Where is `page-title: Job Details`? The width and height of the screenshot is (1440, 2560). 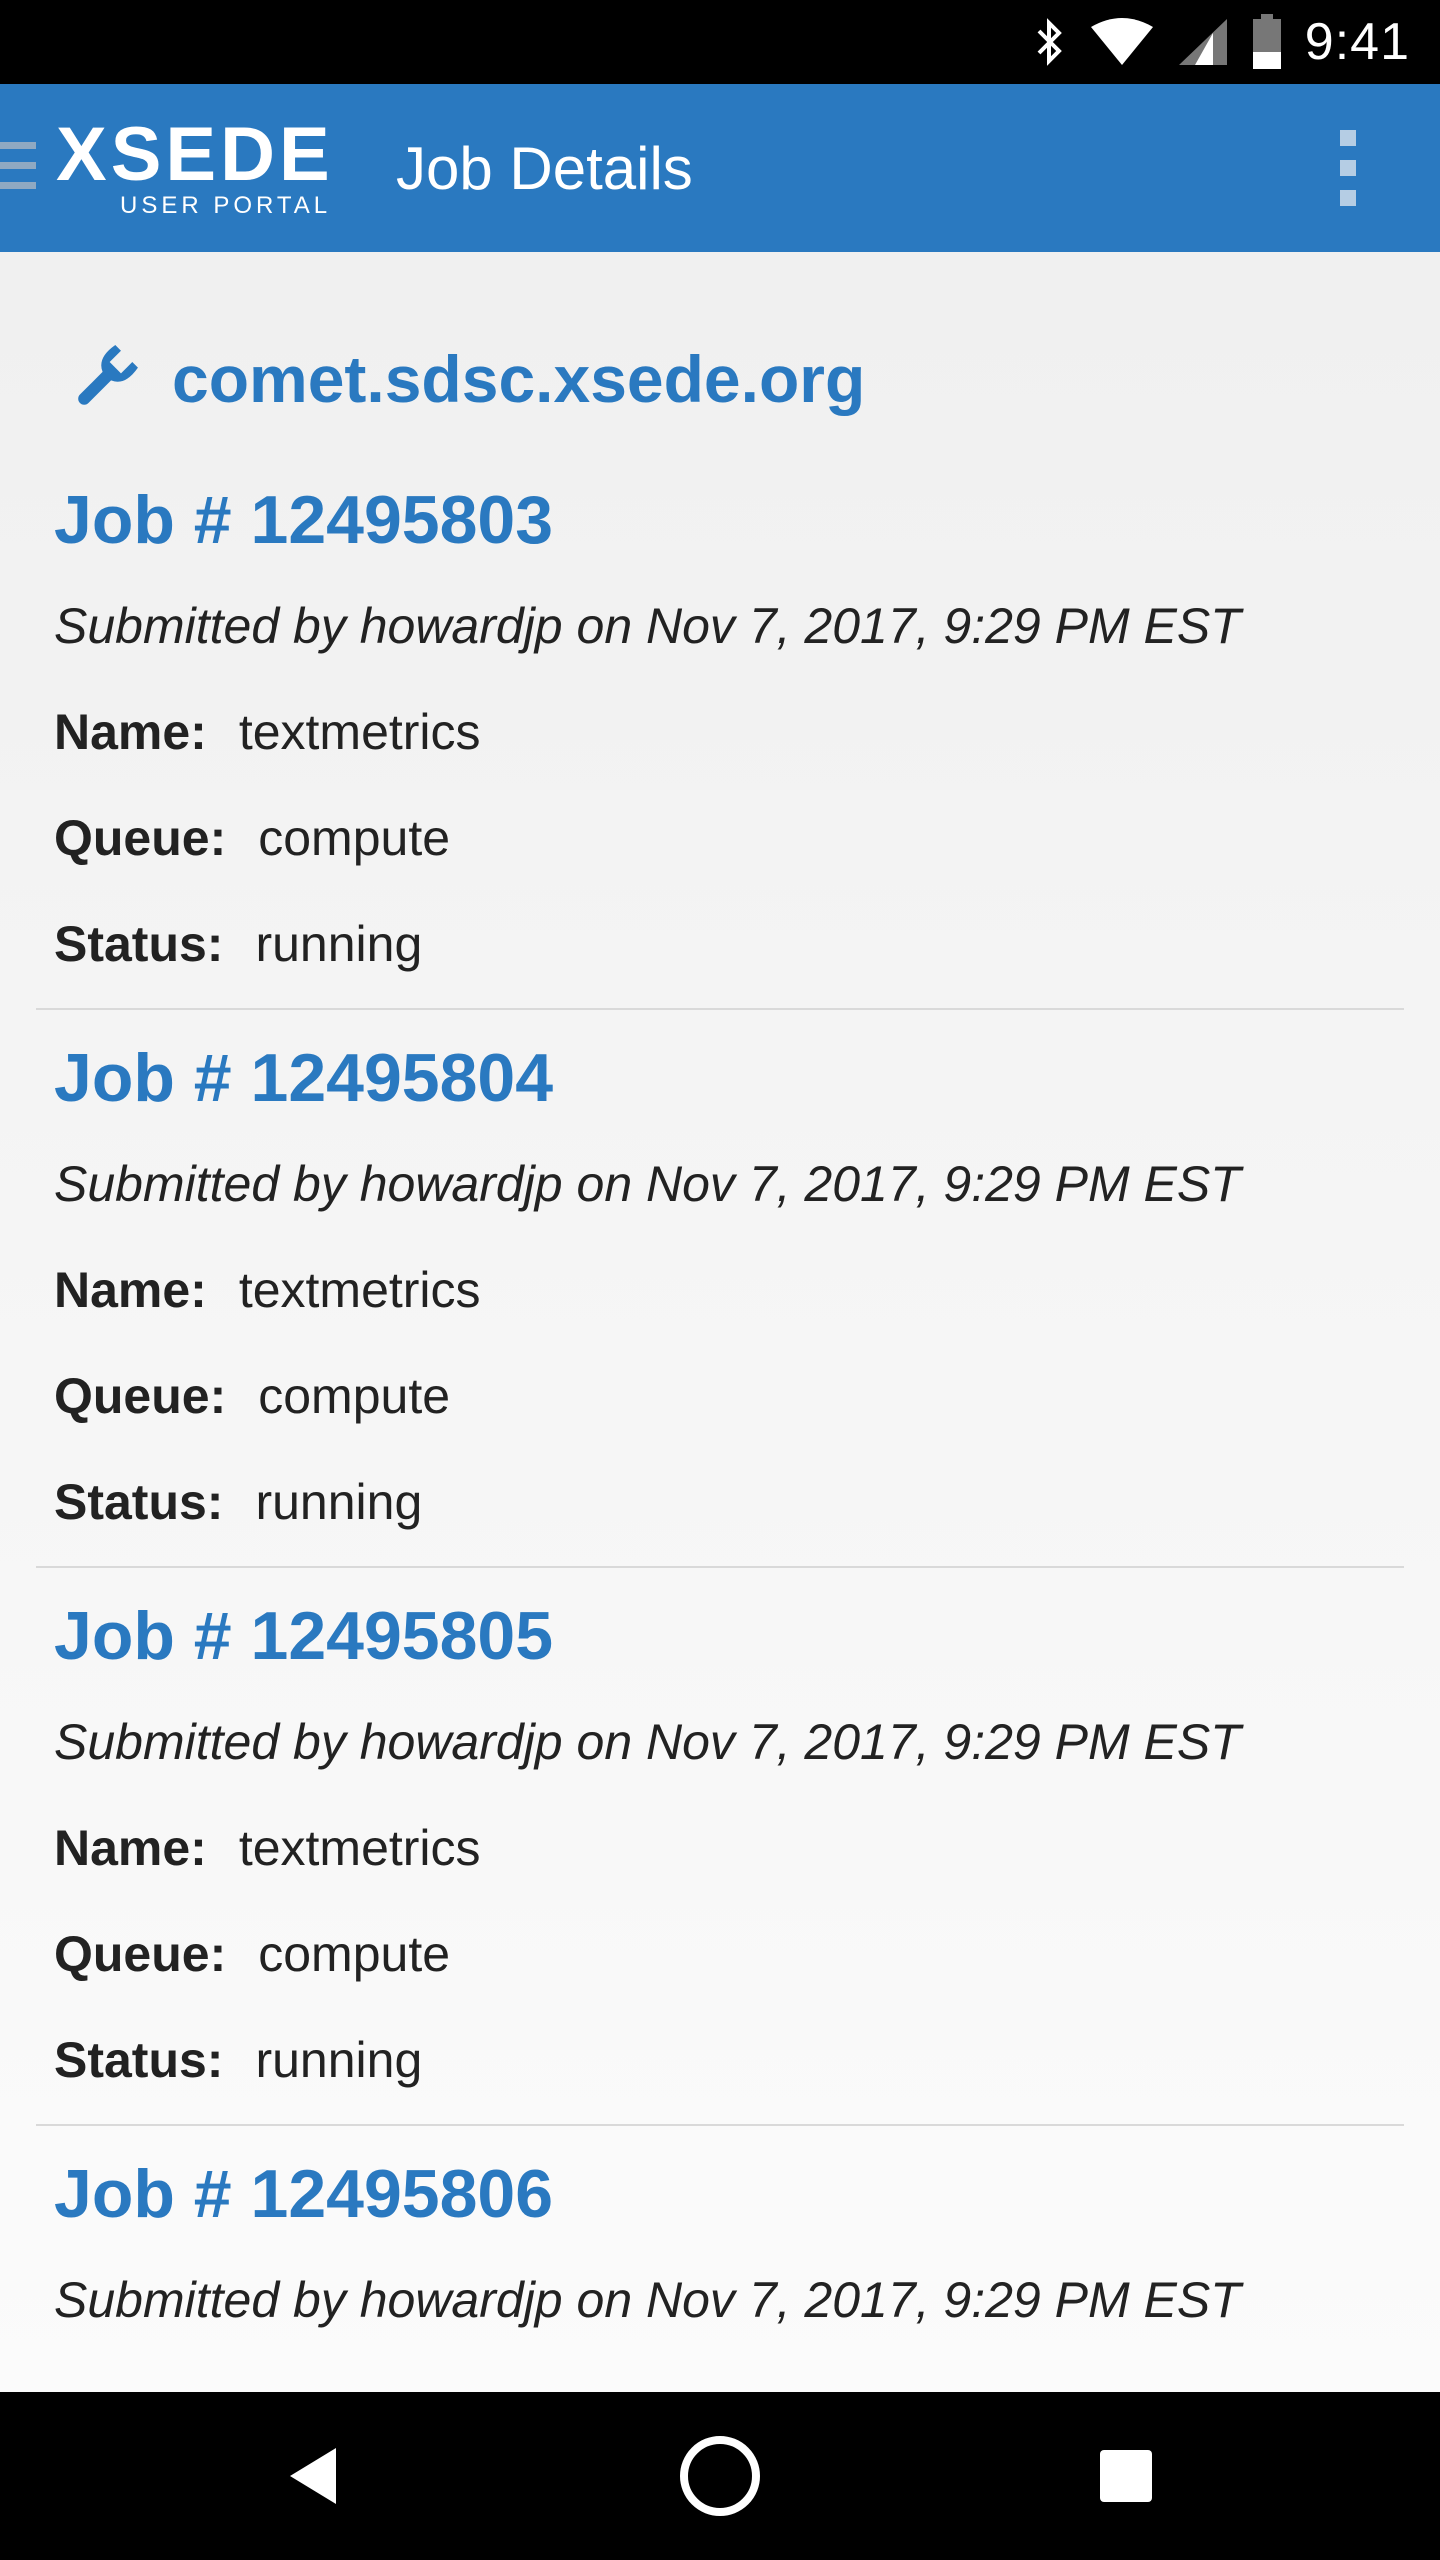 page-title: Job Details is located at coordinates (544, 168).